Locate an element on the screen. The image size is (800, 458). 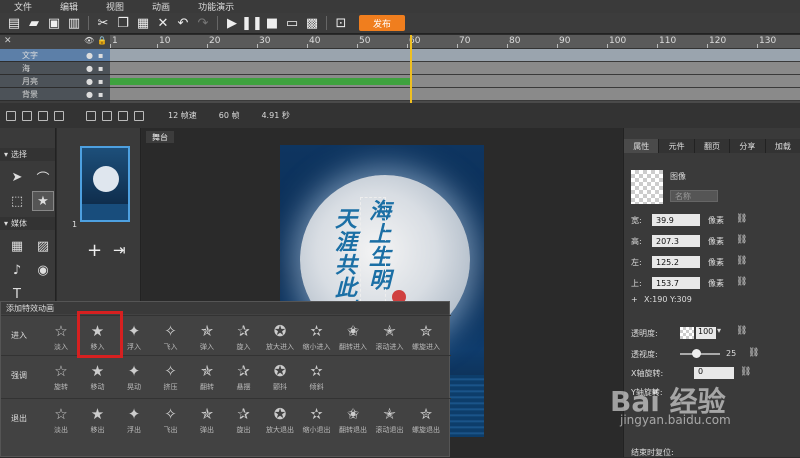
save-icon: ▣ is located at coordinates (54, 23).